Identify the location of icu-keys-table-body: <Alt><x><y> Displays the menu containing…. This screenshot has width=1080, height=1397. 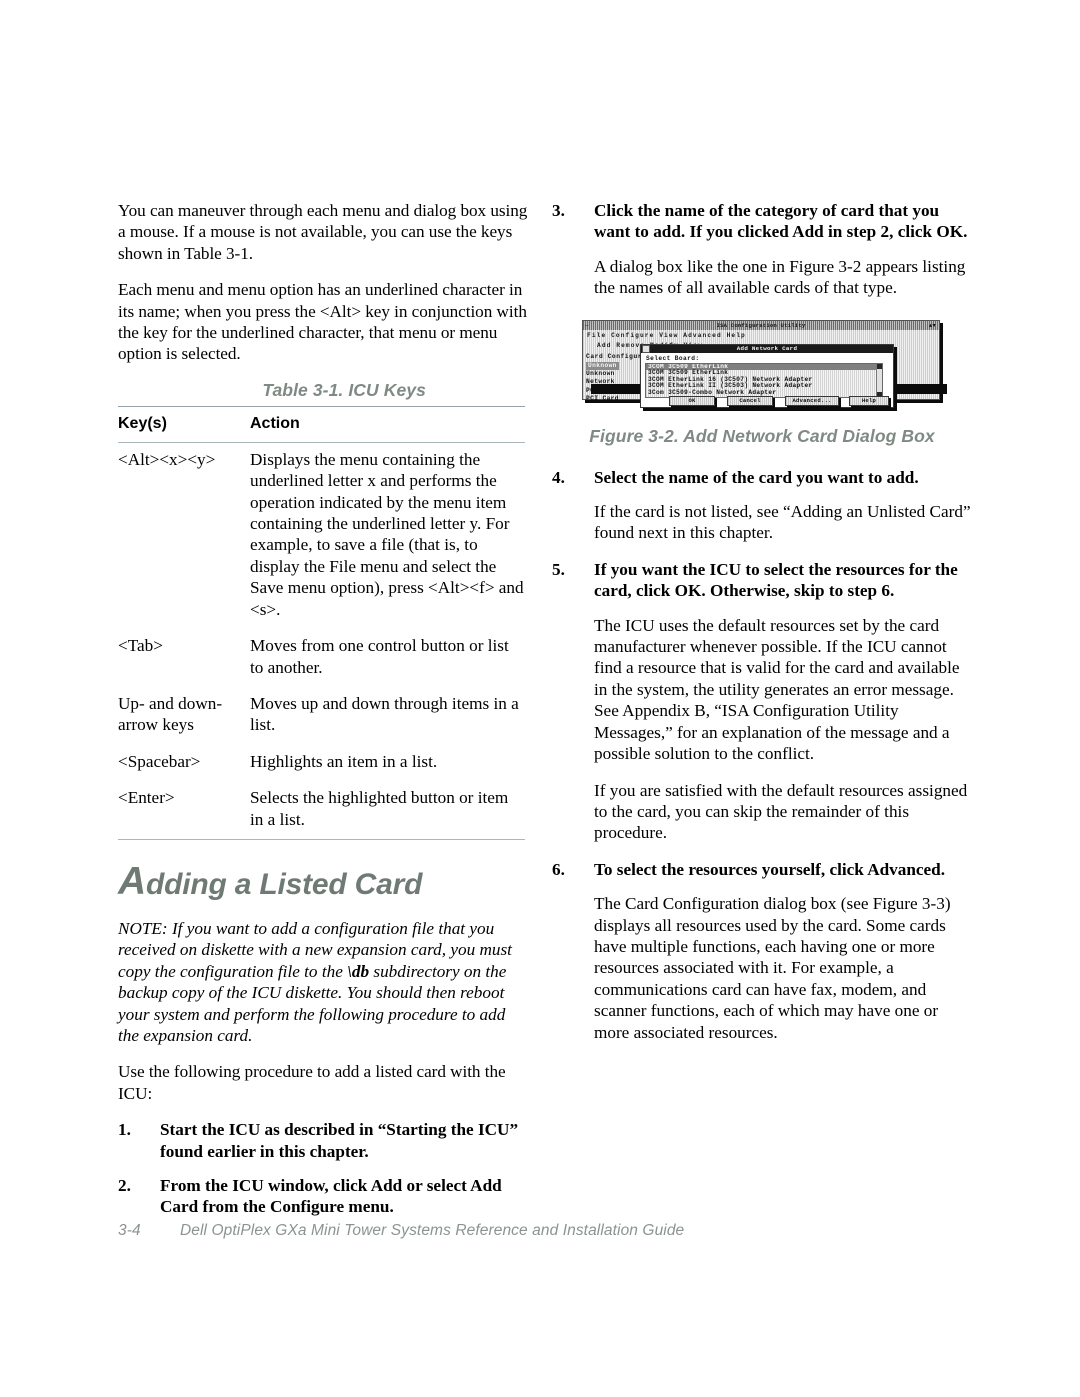
(321, 641).